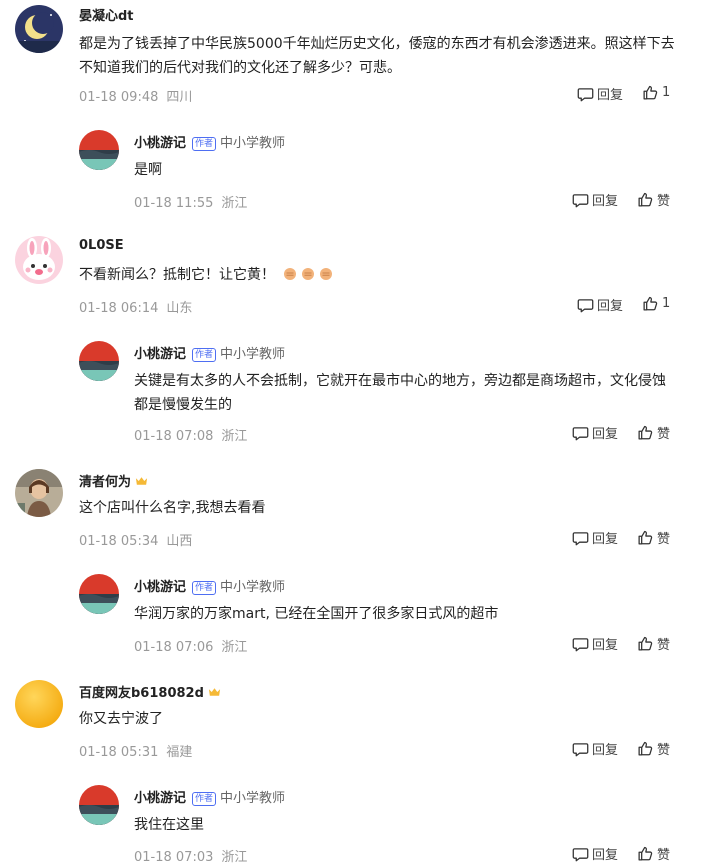  What do you see at coordinates (179, 308) in the screenshot?
I see `comment-location: 山东` at bounding box center [179, 308].